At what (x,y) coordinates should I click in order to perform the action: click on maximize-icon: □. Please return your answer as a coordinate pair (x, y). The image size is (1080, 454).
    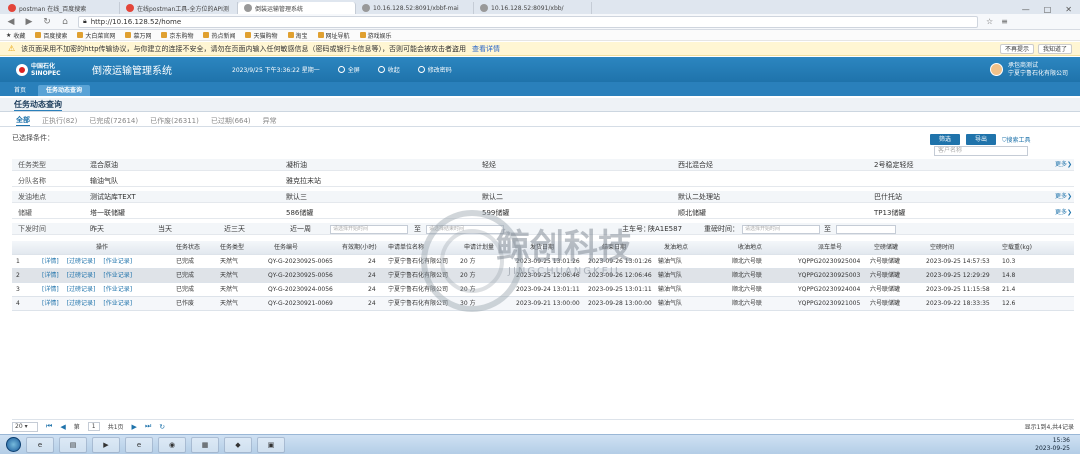
    Looking at the image, I should click on (1048, 9).